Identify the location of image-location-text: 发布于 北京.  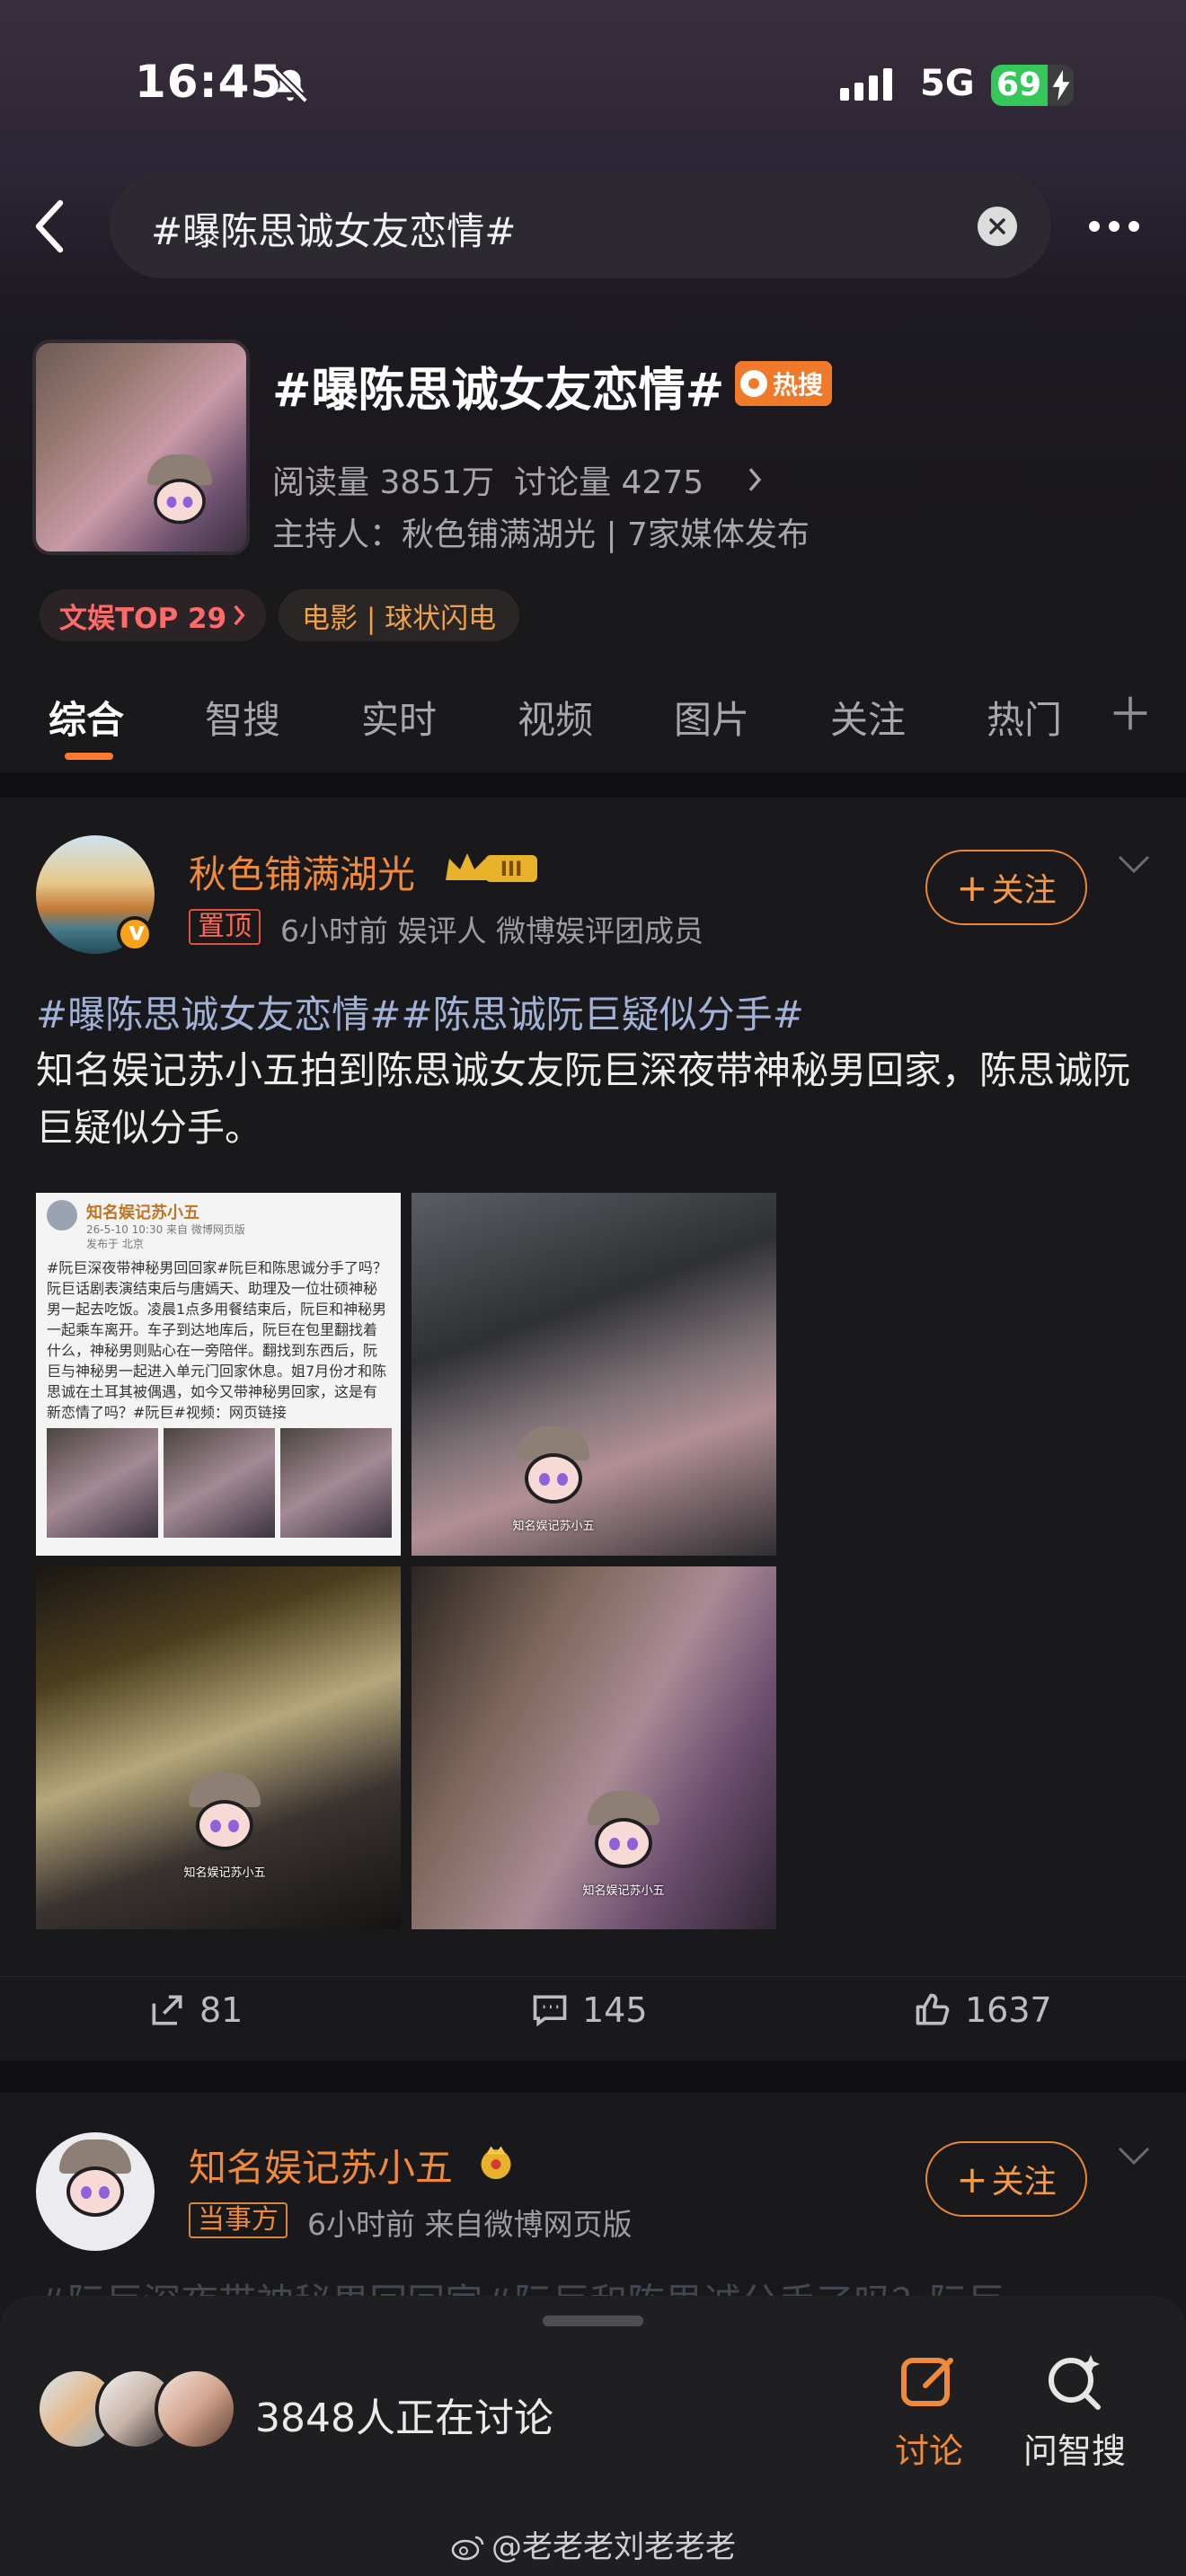
(115, 1244).